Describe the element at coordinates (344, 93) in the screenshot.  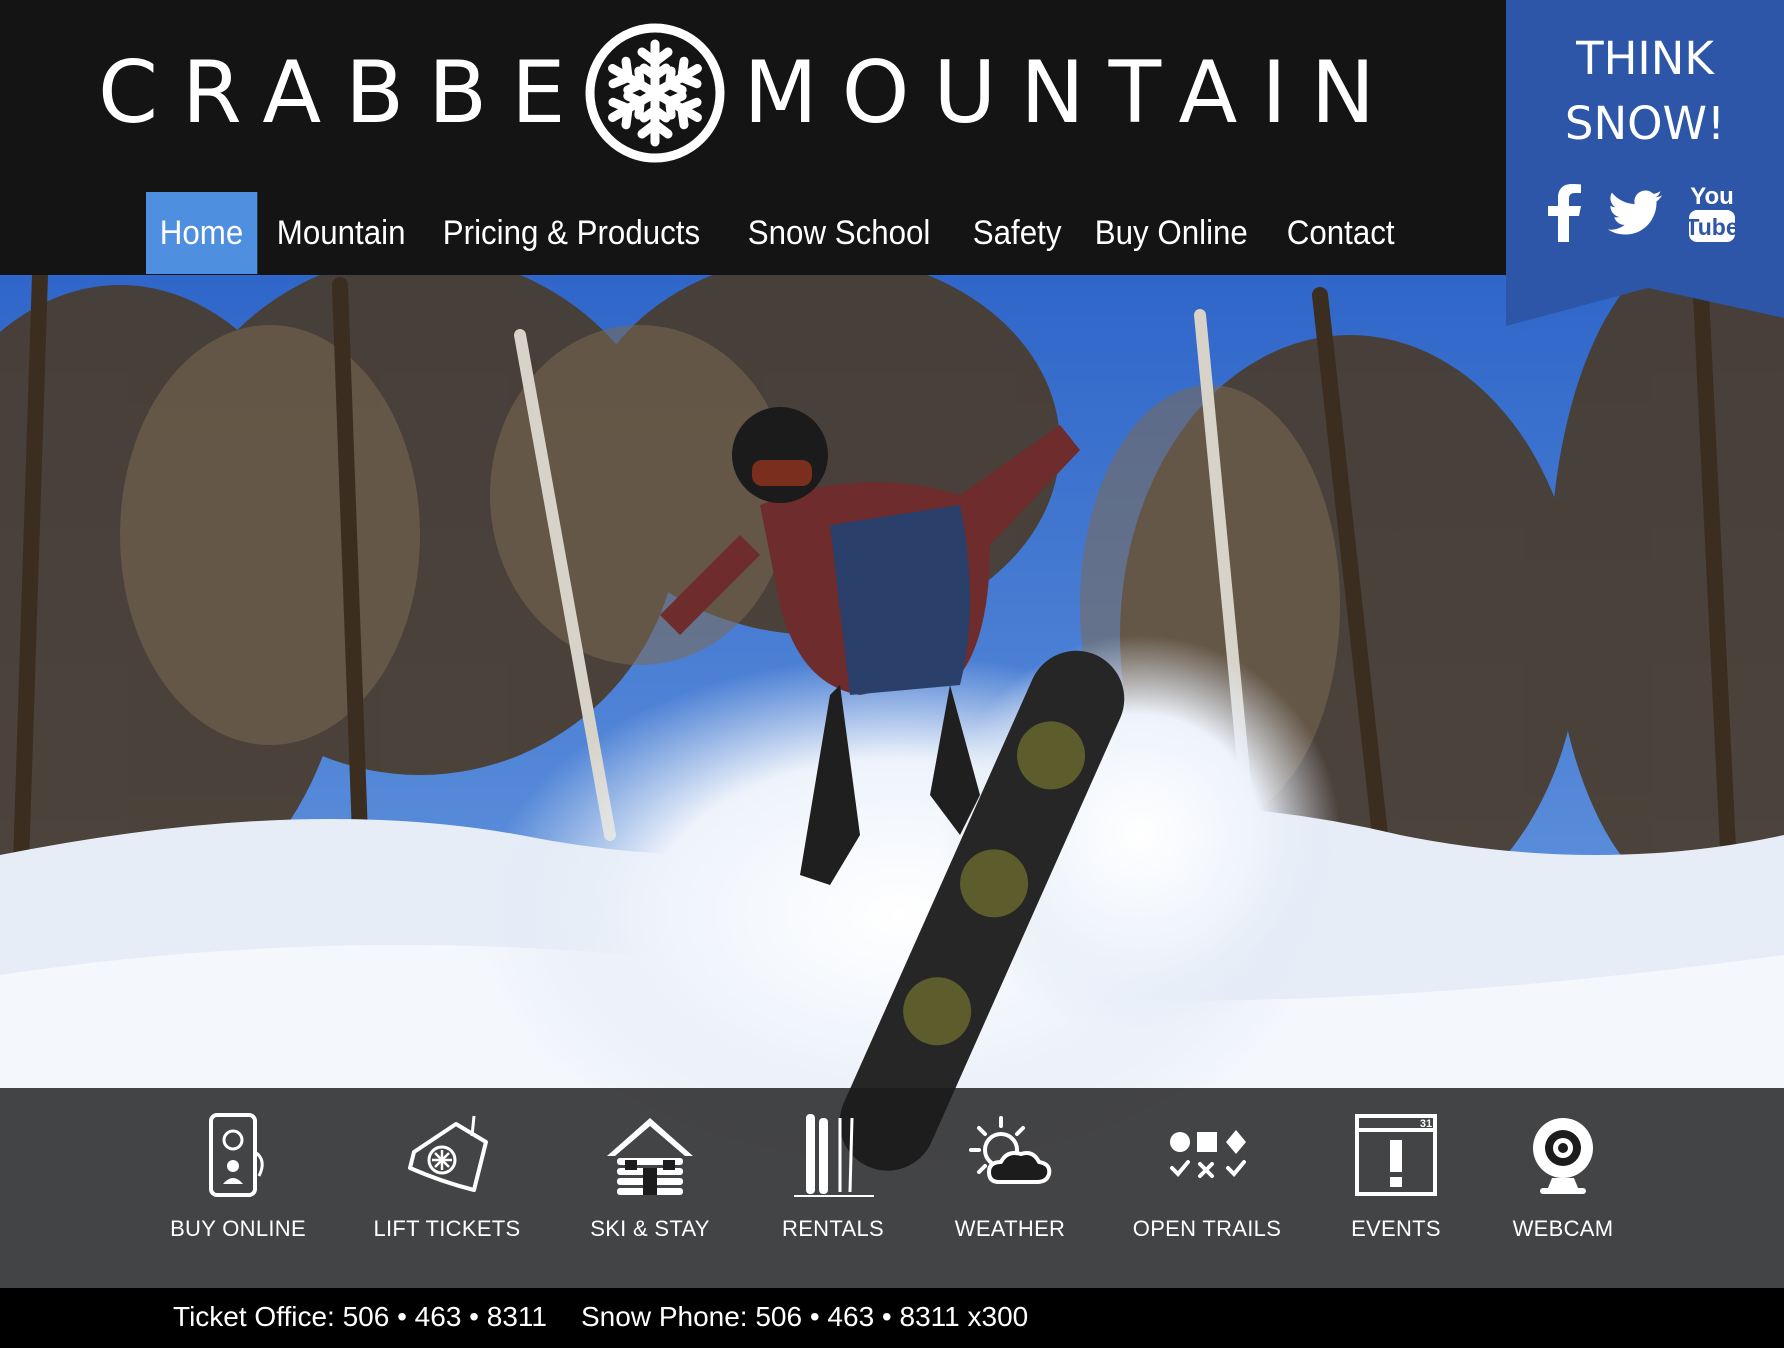
I see `logo-word-crabbe: CRABBE` at that location.